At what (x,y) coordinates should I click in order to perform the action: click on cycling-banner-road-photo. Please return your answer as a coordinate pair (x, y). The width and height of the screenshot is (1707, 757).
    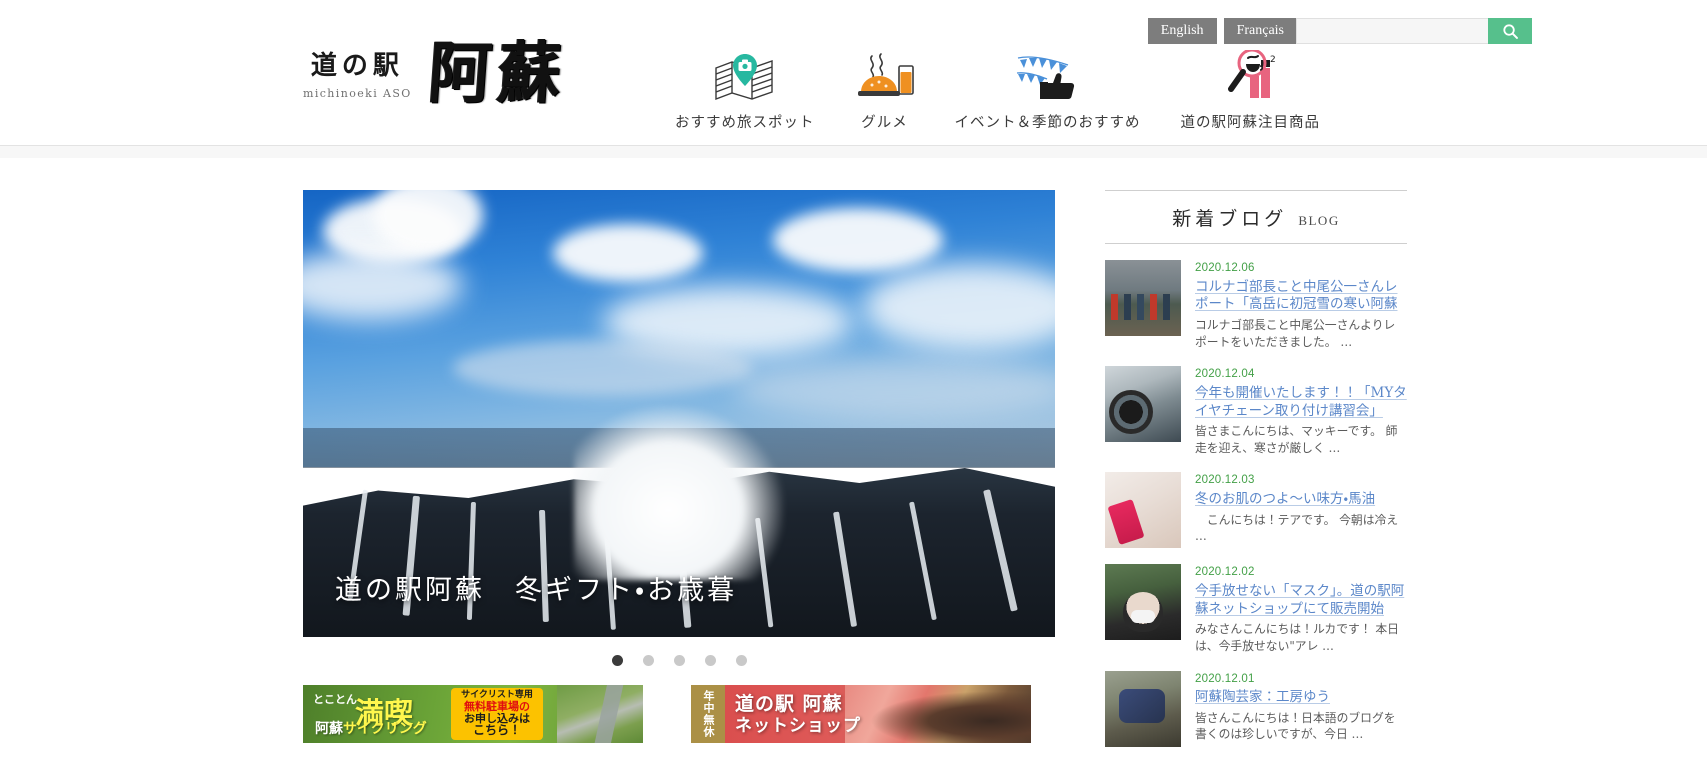
    Looking at the image, I should click on (600, 714).